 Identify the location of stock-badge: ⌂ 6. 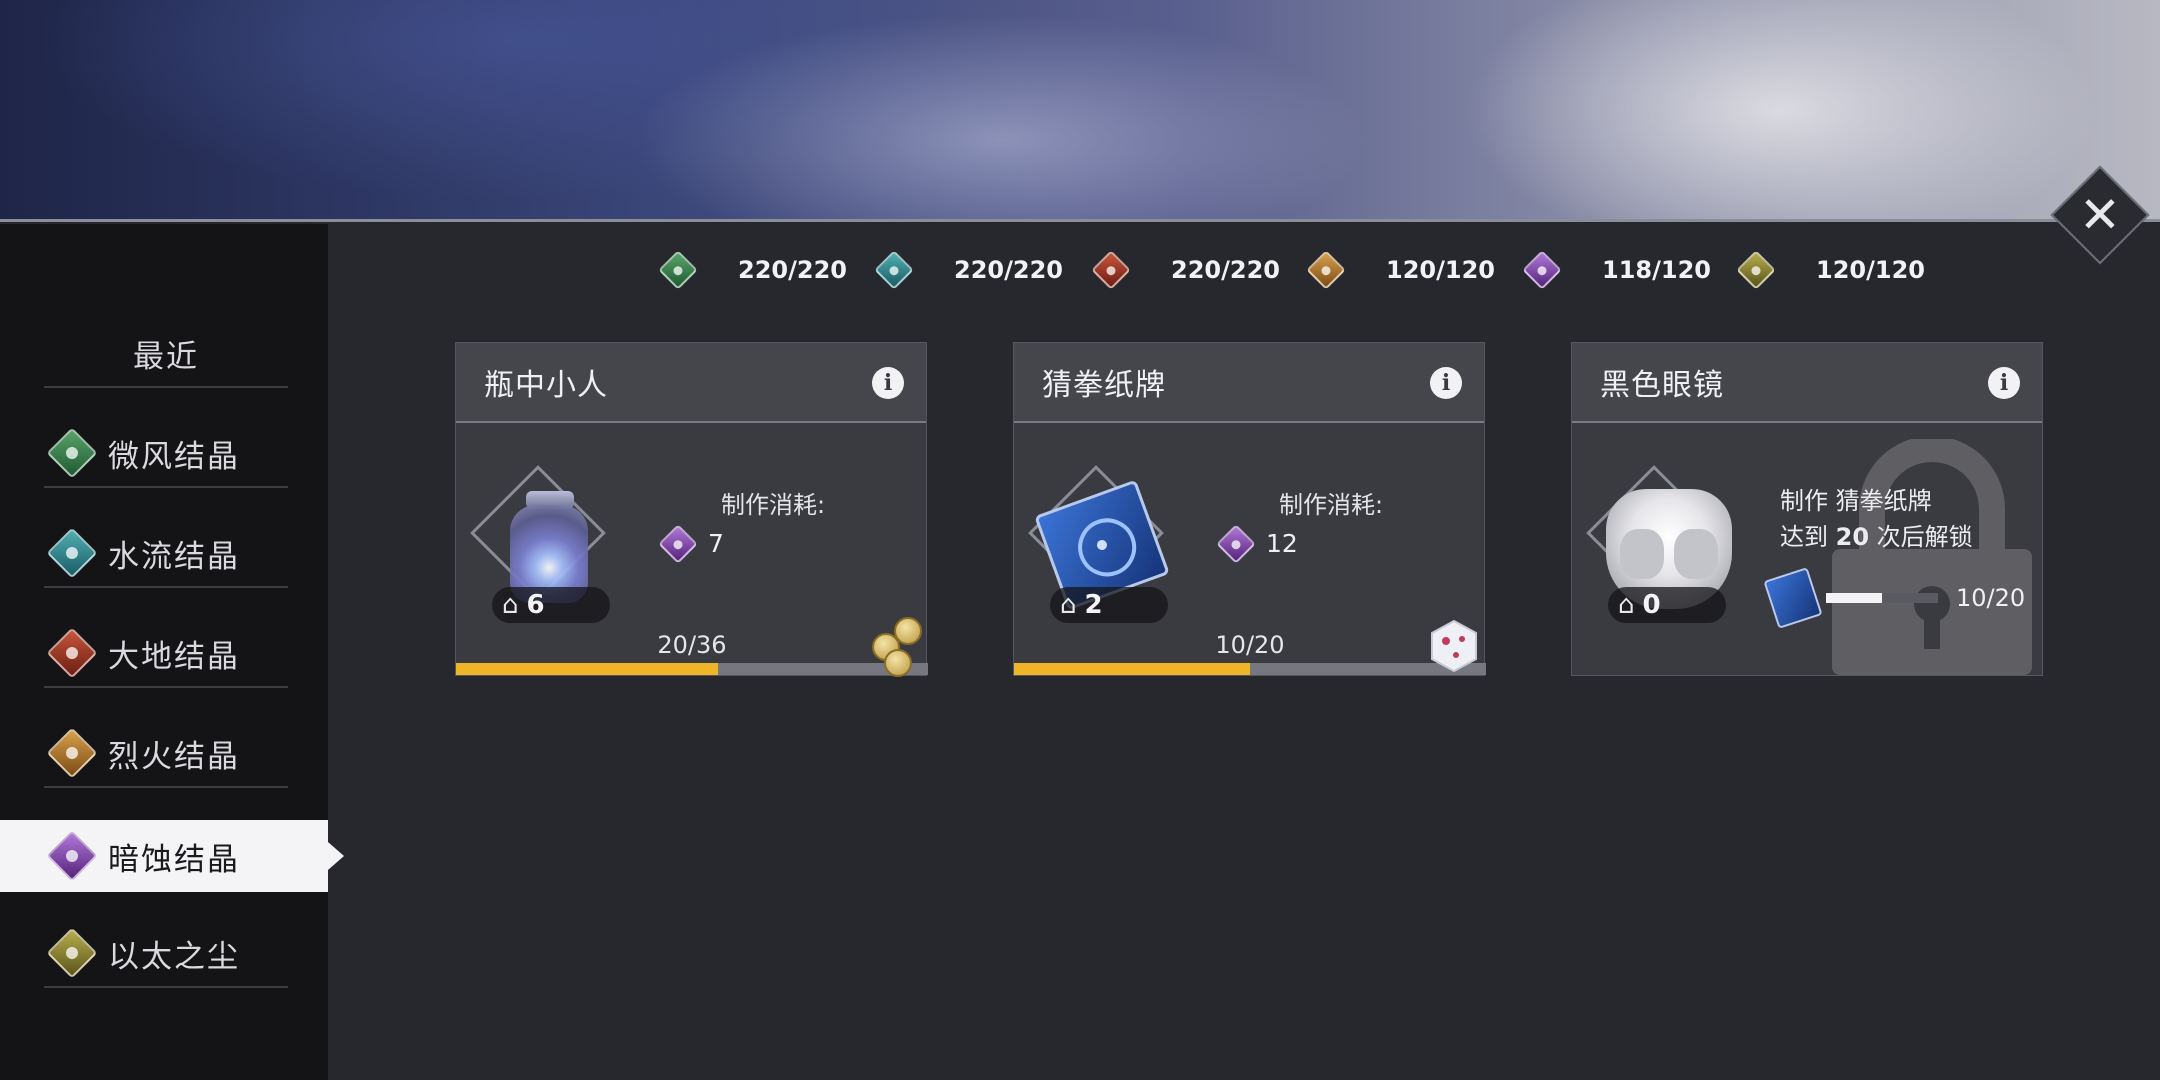
(551, 605).